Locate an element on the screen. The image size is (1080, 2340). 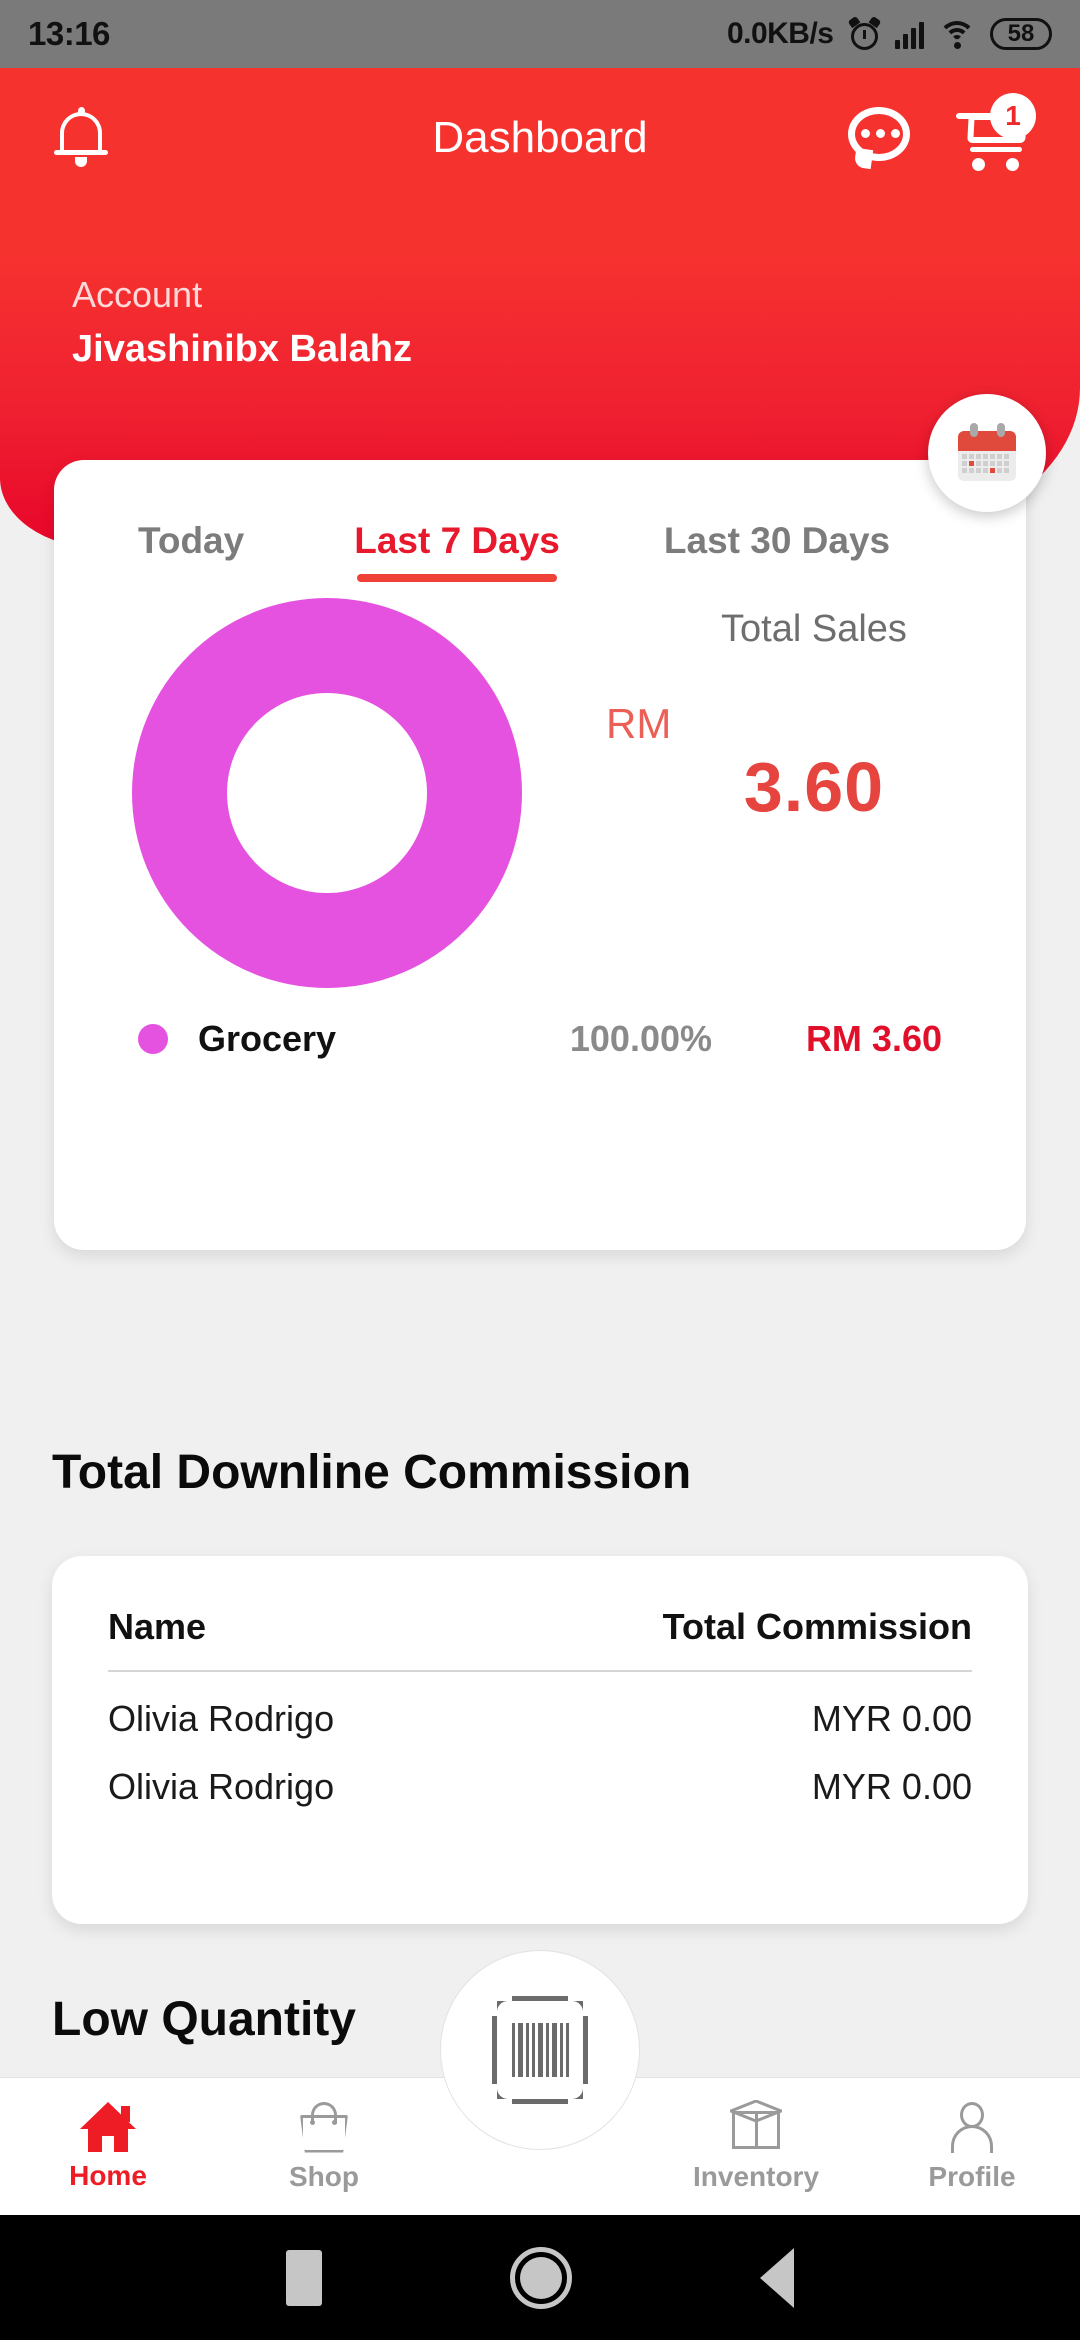
chart-legend-row: Grocery 100.00% RM 3.60 is located at coordinates (540, 1039).